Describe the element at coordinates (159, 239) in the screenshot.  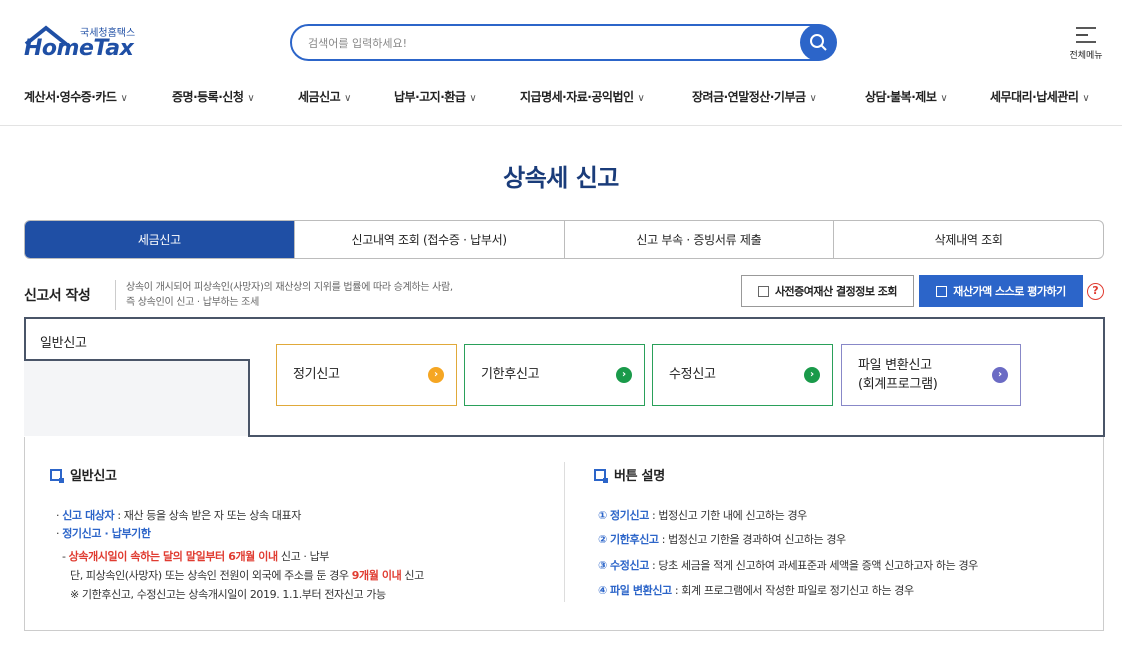
I see `tab-tax-report: 세금신고` at that location.